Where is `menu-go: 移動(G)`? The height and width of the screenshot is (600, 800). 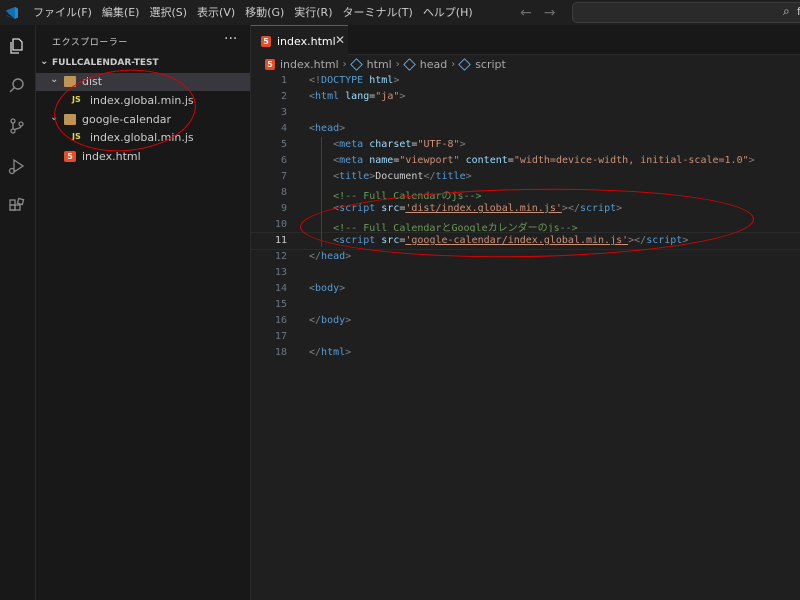 menu-go: 移動(G) is located at coordinates (264, 12).